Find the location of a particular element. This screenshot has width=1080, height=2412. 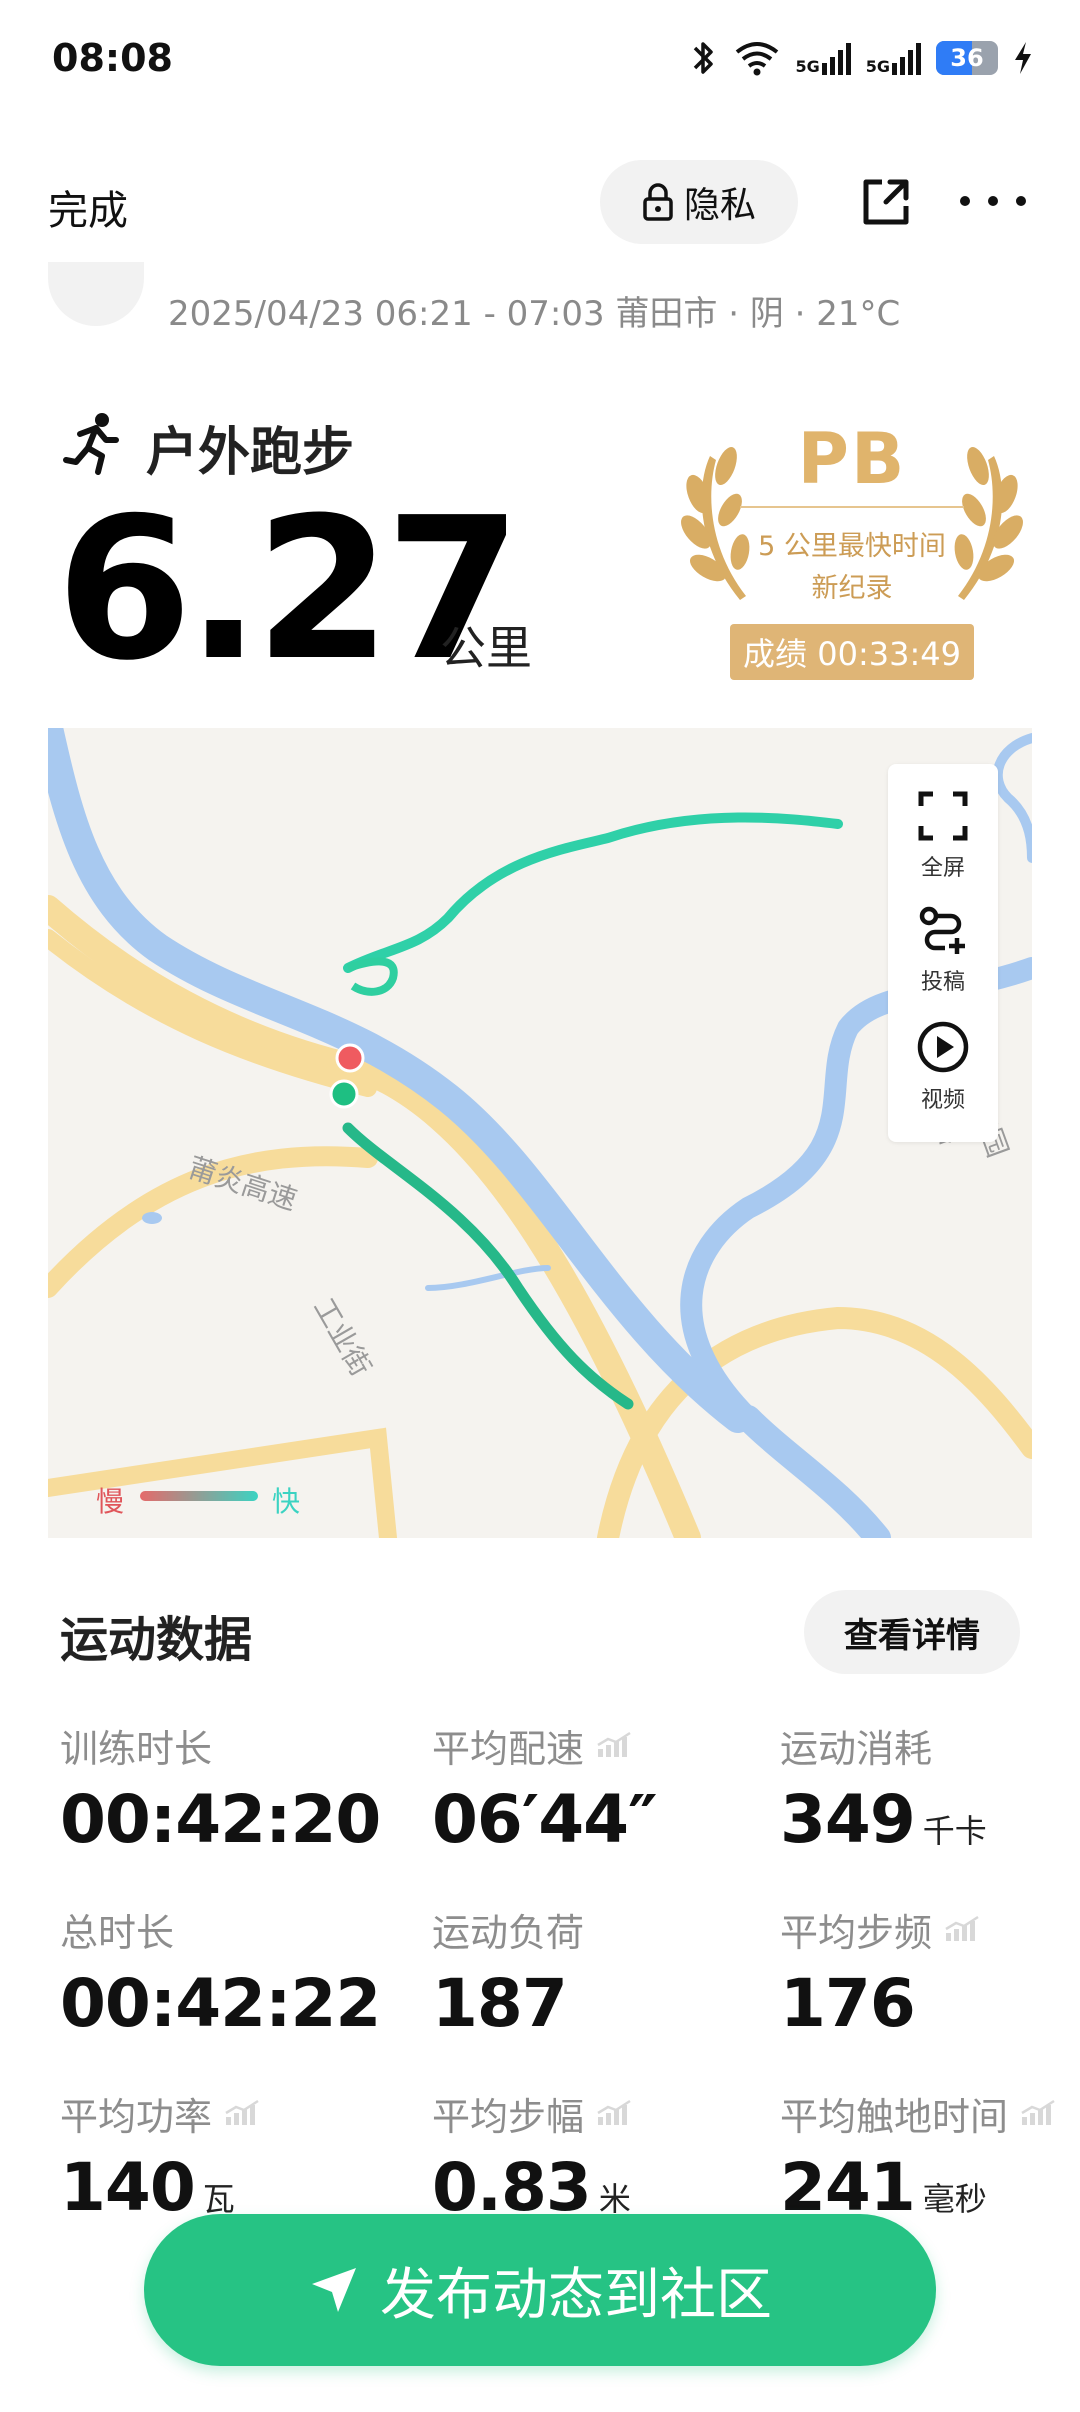

stat-cell: 训练时长 00:42:20 is located at coordinates (220, 1785).